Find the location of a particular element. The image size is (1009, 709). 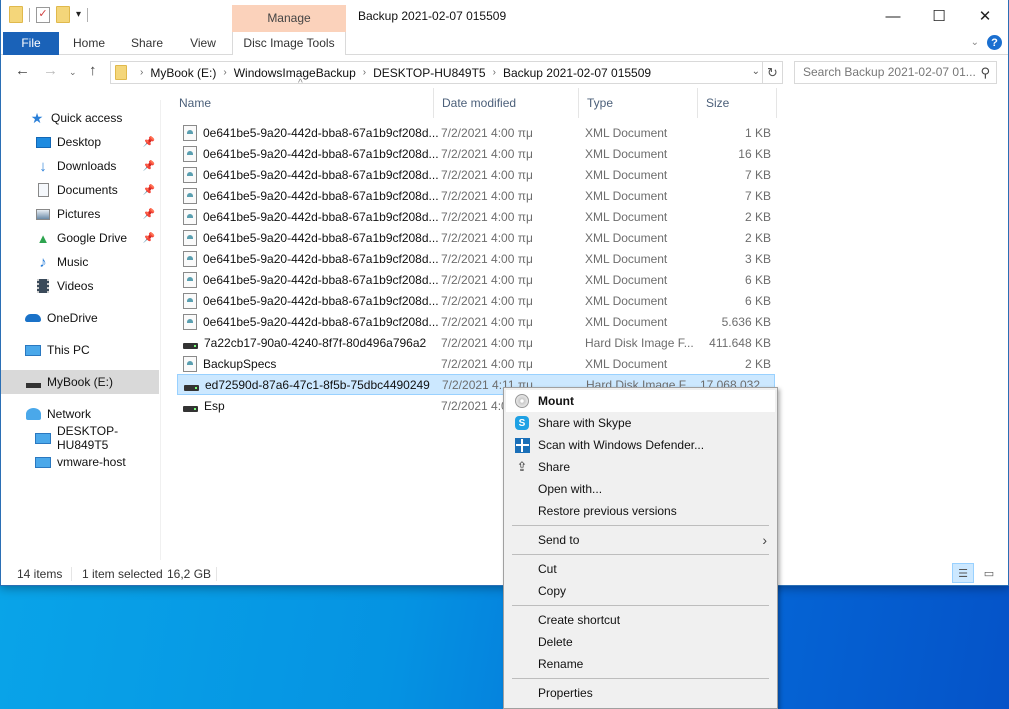

sidebar-item-vmware-host: vmware-host is located at coordinates (80, 462).